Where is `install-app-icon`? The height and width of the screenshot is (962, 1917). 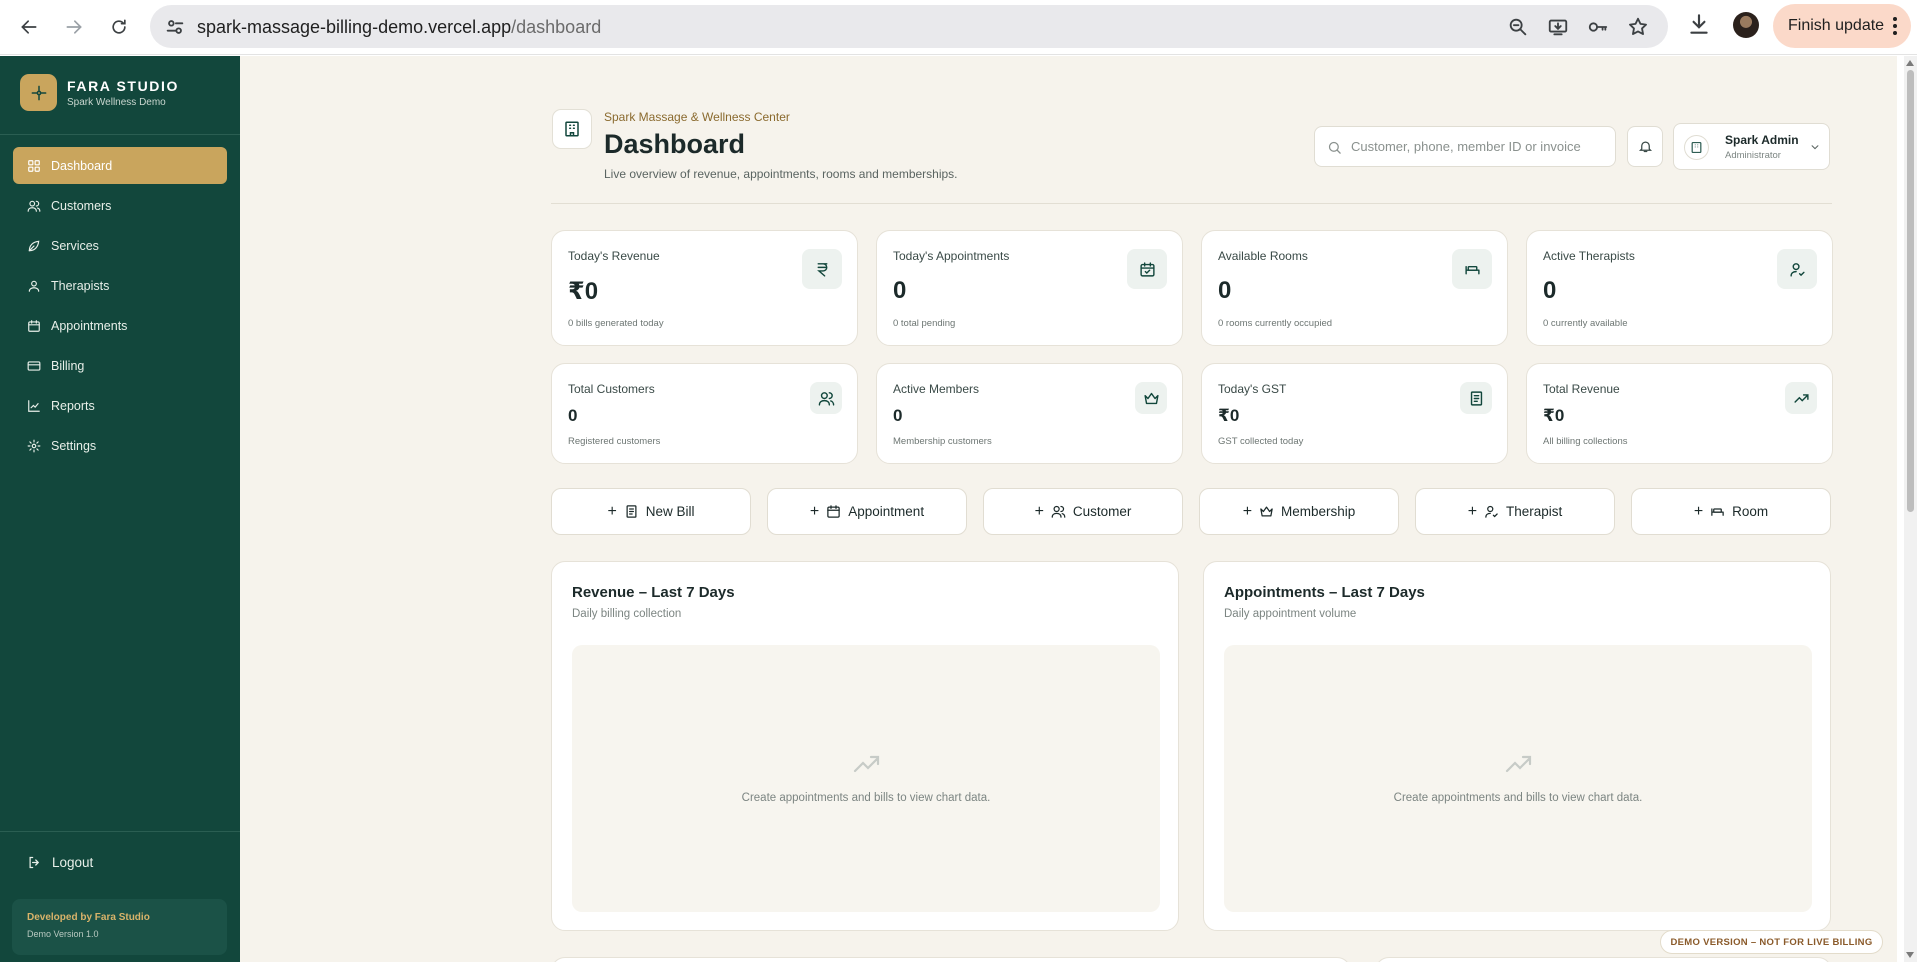
install-app-icon is located at coordinates (1558, 27).